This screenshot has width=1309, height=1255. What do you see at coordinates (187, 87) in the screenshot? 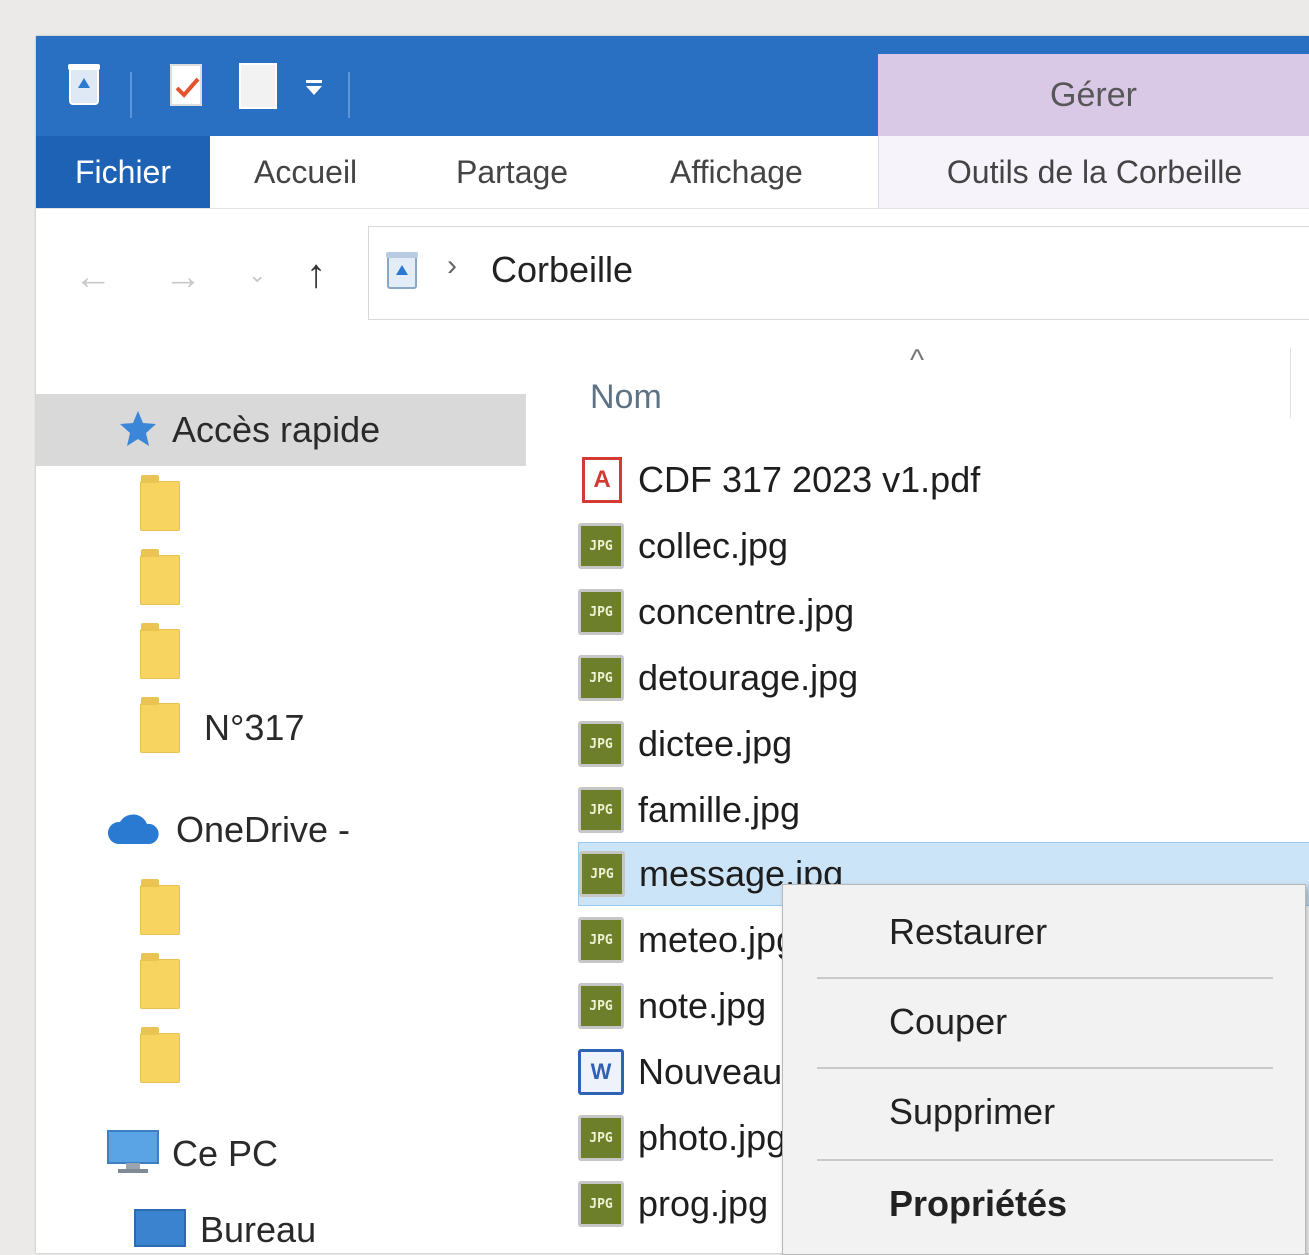
I see `properties-icon` at bounding box center [187, 87].